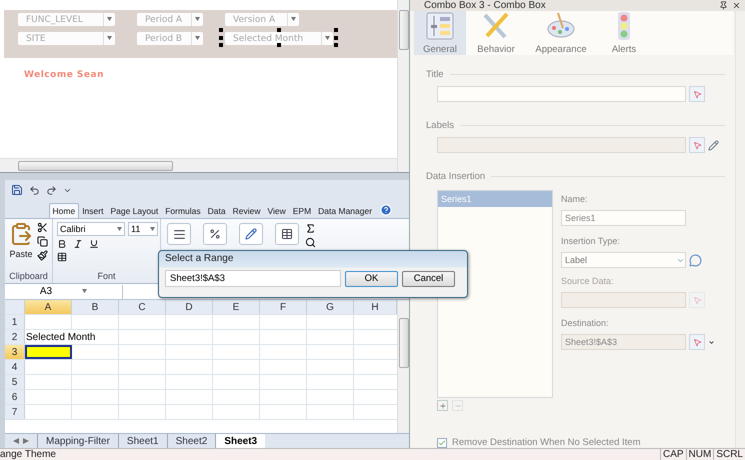 The height and width of the screenshot is (460, 745). What do you see at coordinates (673, 454) in the screenshot?
I see `status-indicator: CAP` at bounding box center [673, 454].